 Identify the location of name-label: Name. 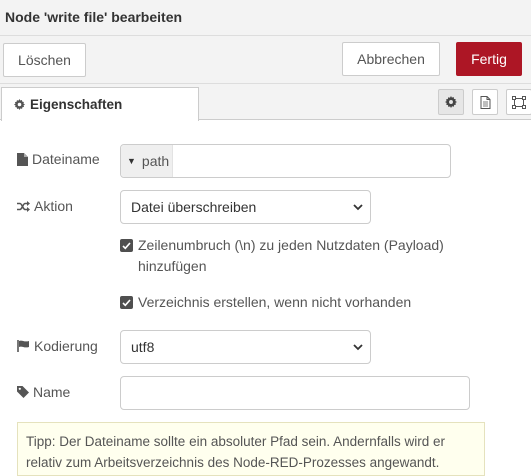
(43, 392).